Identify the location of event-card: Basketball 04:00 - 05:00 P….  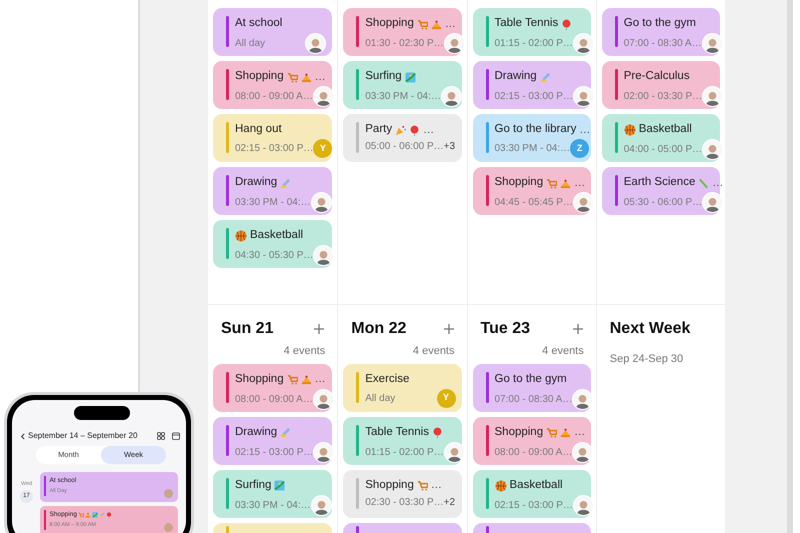
(661, 138).